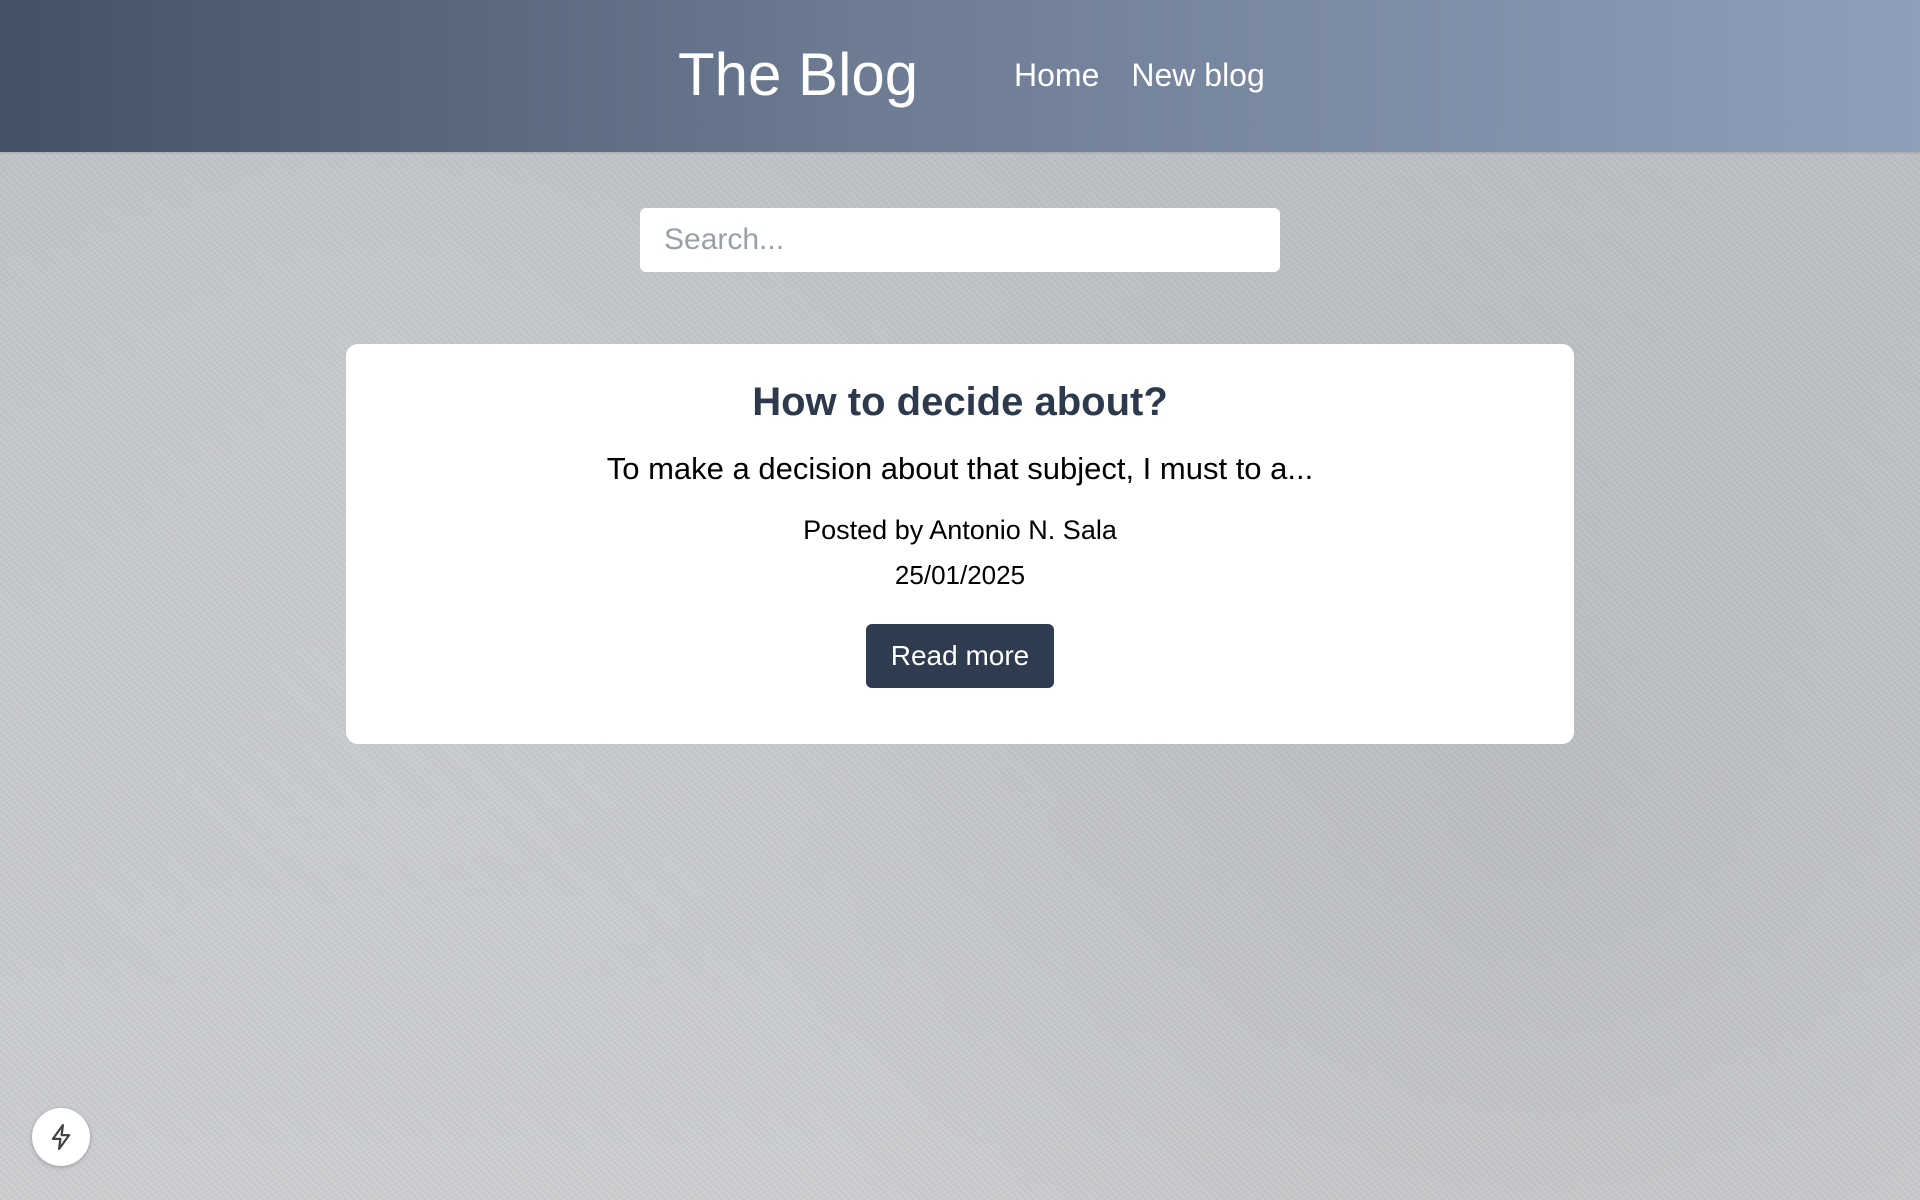  Describe the element at coordinates (960, 76) in the screenshot. I see `top-header: The Blog Home New blog` at that location.